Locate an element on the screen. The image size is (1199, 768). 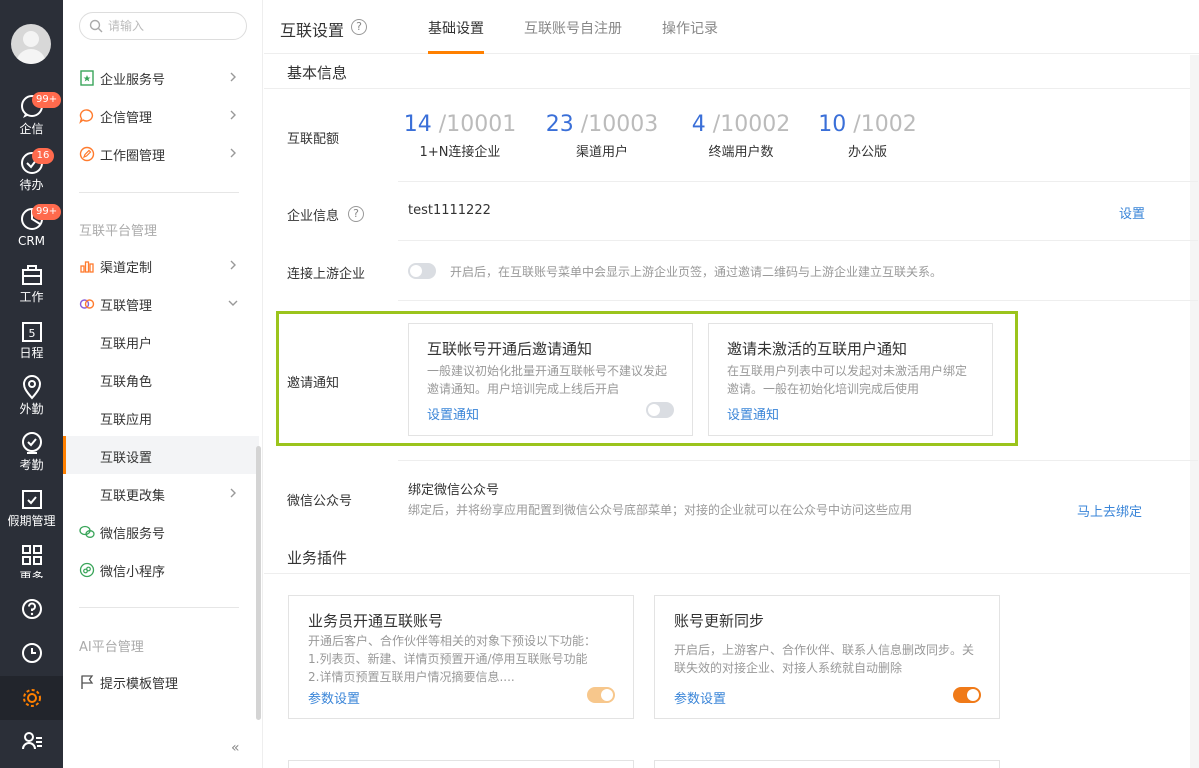
linked-circles-icon is located at coordinates (87, 304).